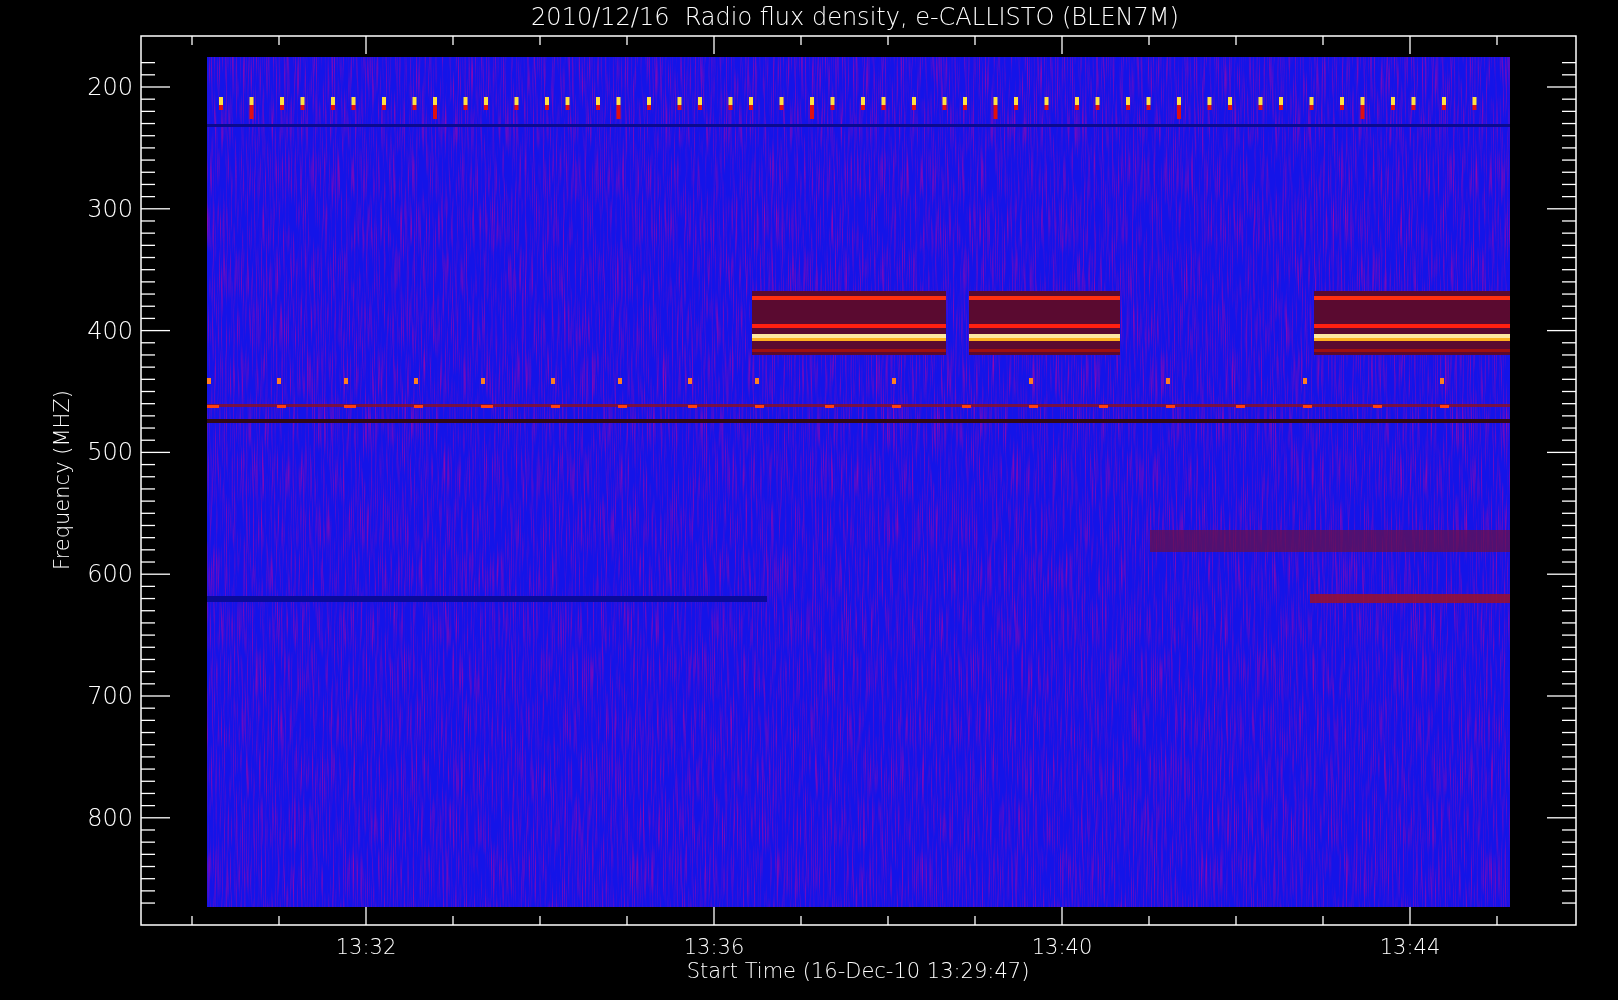 The height and width of the screenshot is (1000, 1618). What do you see at coordinates (110, 696) in the screenshot?
I see `y-tick-label: 700` at bounding box center [110, 696].